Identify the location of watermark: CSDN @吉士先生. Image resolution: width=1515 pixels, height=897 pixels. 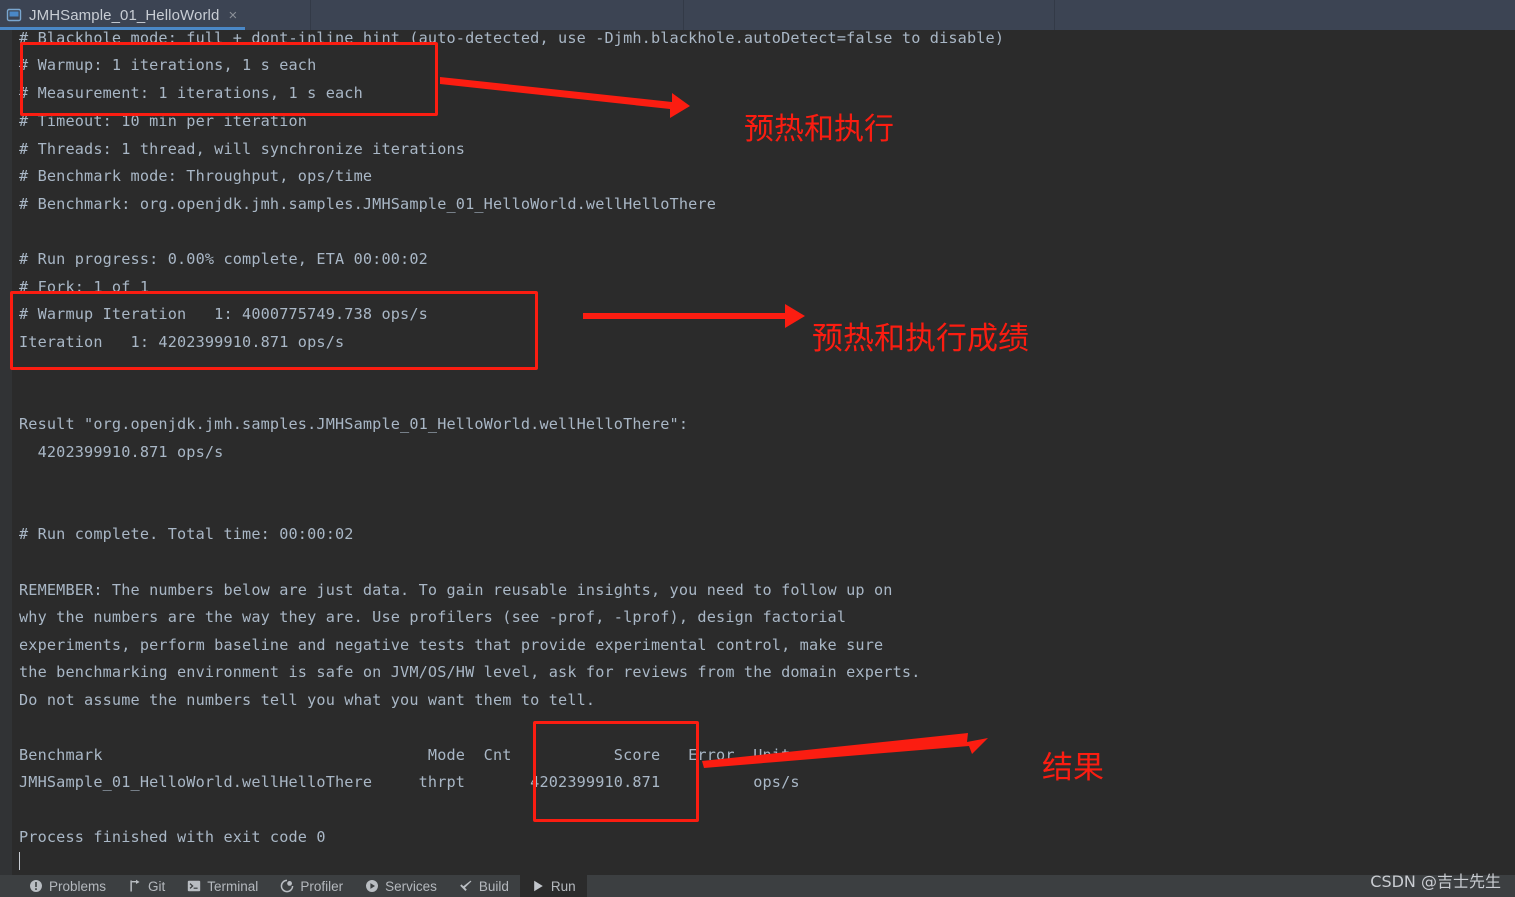
(1435, 881).